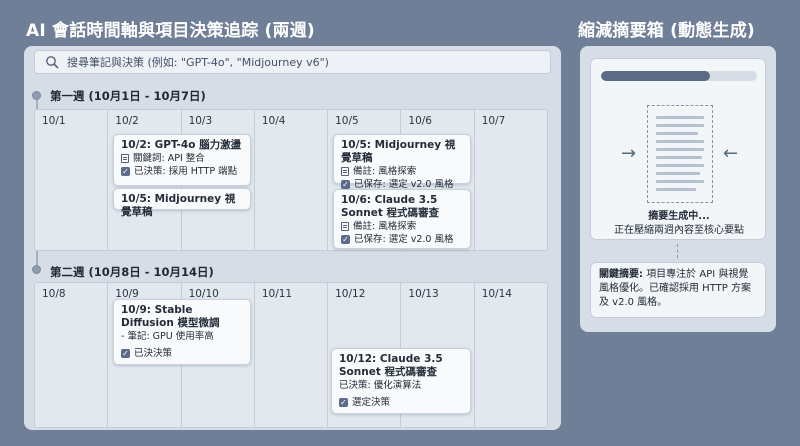 This screenshot has width=800, height=446. What do you see at coordinates (292, 180) in the screenshot?
I see `day-column: 10/4` at bounding box center [292, 180].